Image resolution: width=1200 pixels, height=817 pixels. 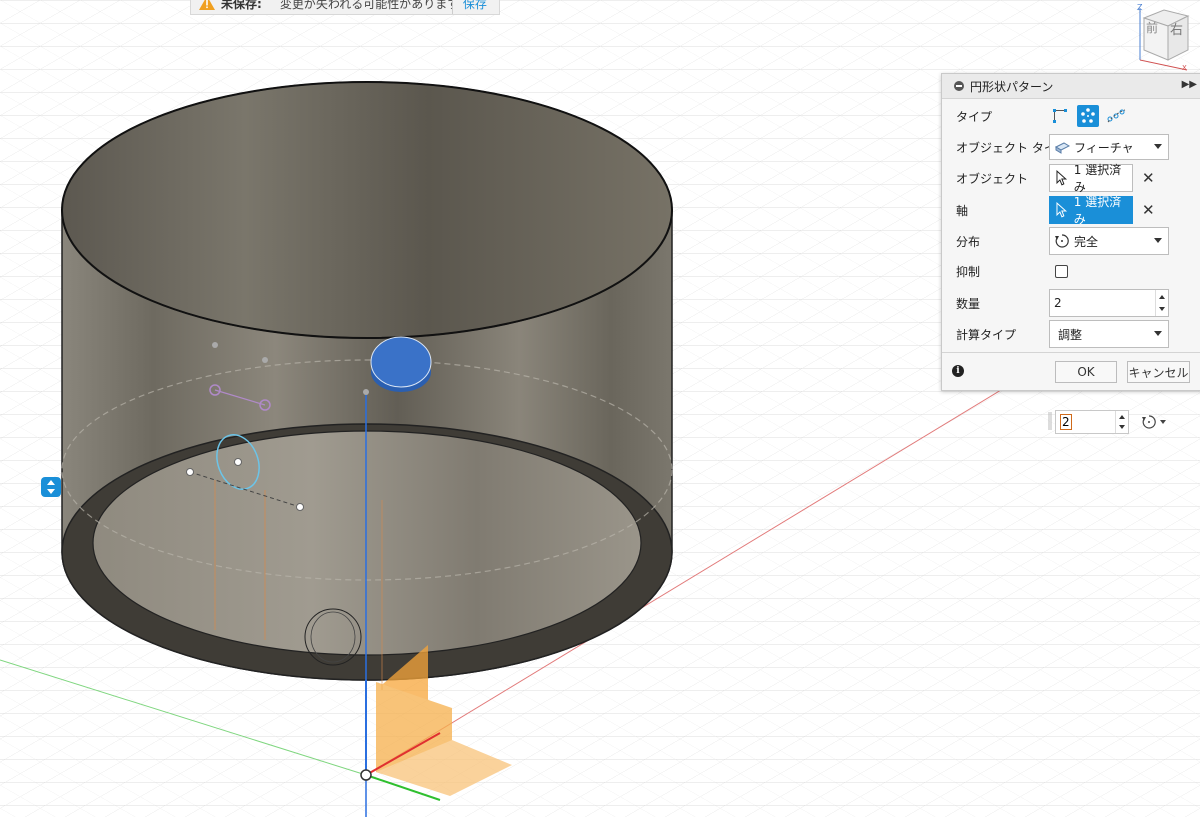 I want to click on quantity-value: 2, so click(x=1058, y=303).